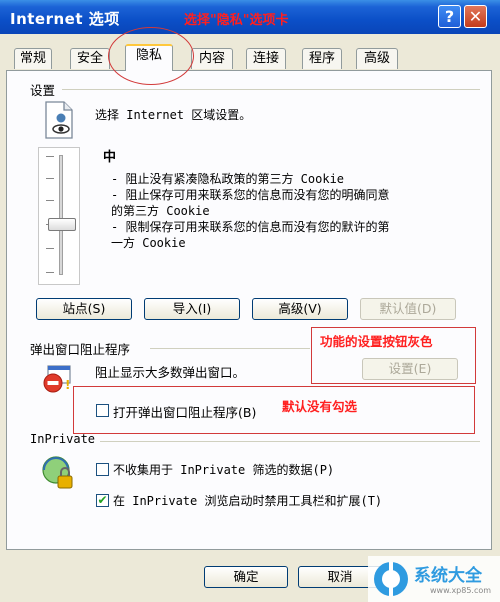 Image resolution: width=500 pixels, height=602 pixels. I want to click on inprivate-filter-checkbox-label: 不收集用于 InPrivate 筛选的数据(P), so click(223, 469).